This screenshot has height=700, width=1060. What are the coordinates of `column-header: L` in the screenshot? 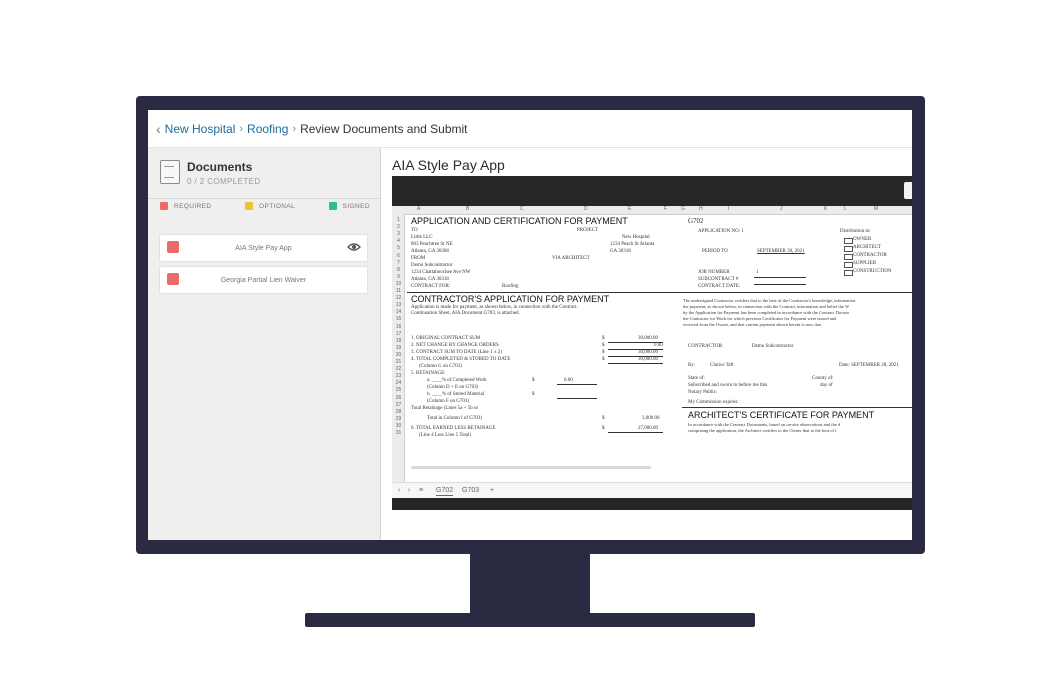 It's located at (845, 209).